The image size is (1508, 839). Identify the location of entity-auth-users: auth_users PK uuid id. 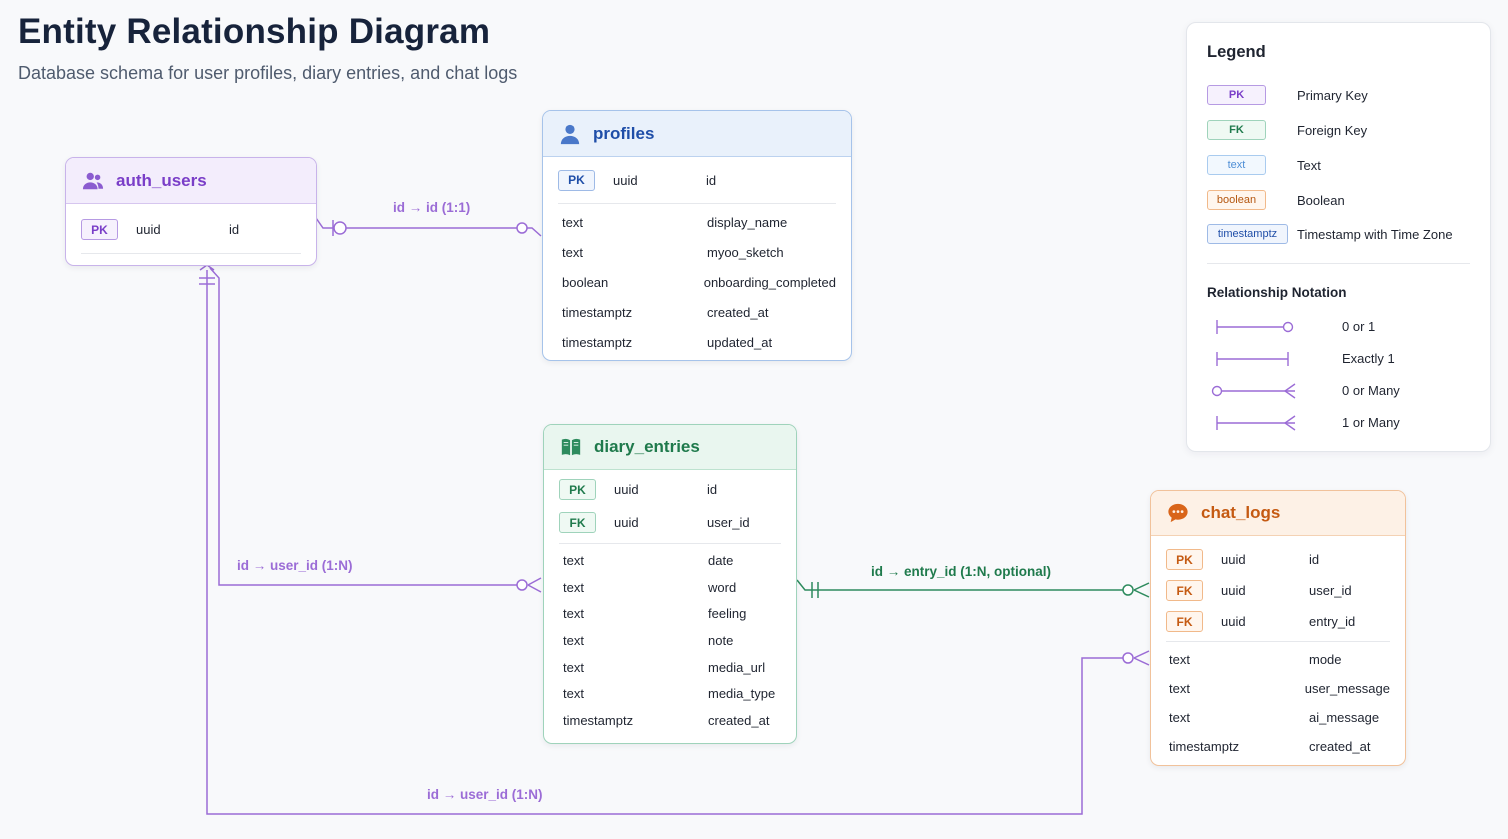
(191, 211).